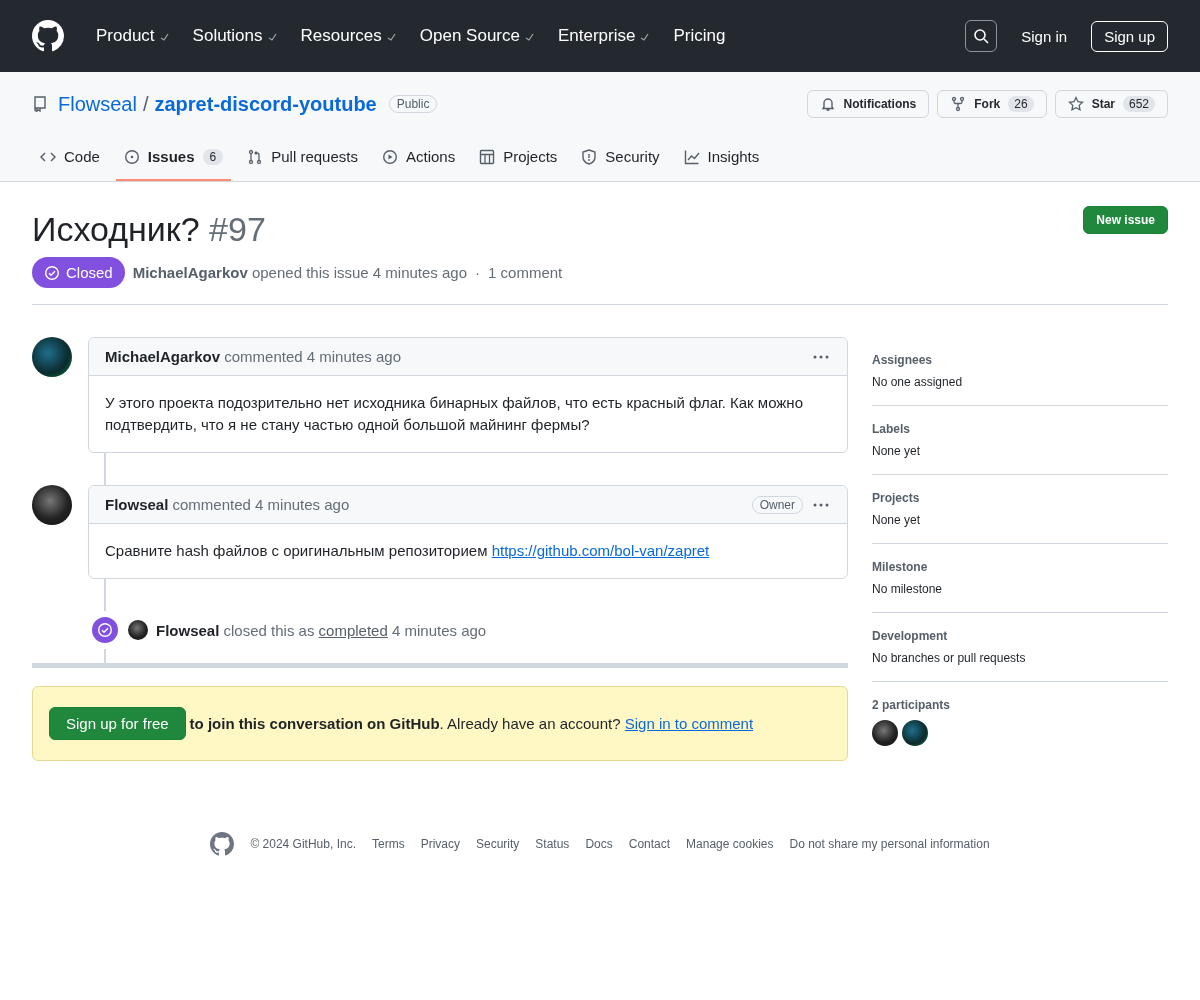 Image resolution: width=1200 pixels, height=1000 pixels. Describe the element at coordinates (407, 551) in the screenshot. I see `comment-body: Сравните hash файлов с оригинальным репозиторием https://github.com/bol-van/zapret` at that location.